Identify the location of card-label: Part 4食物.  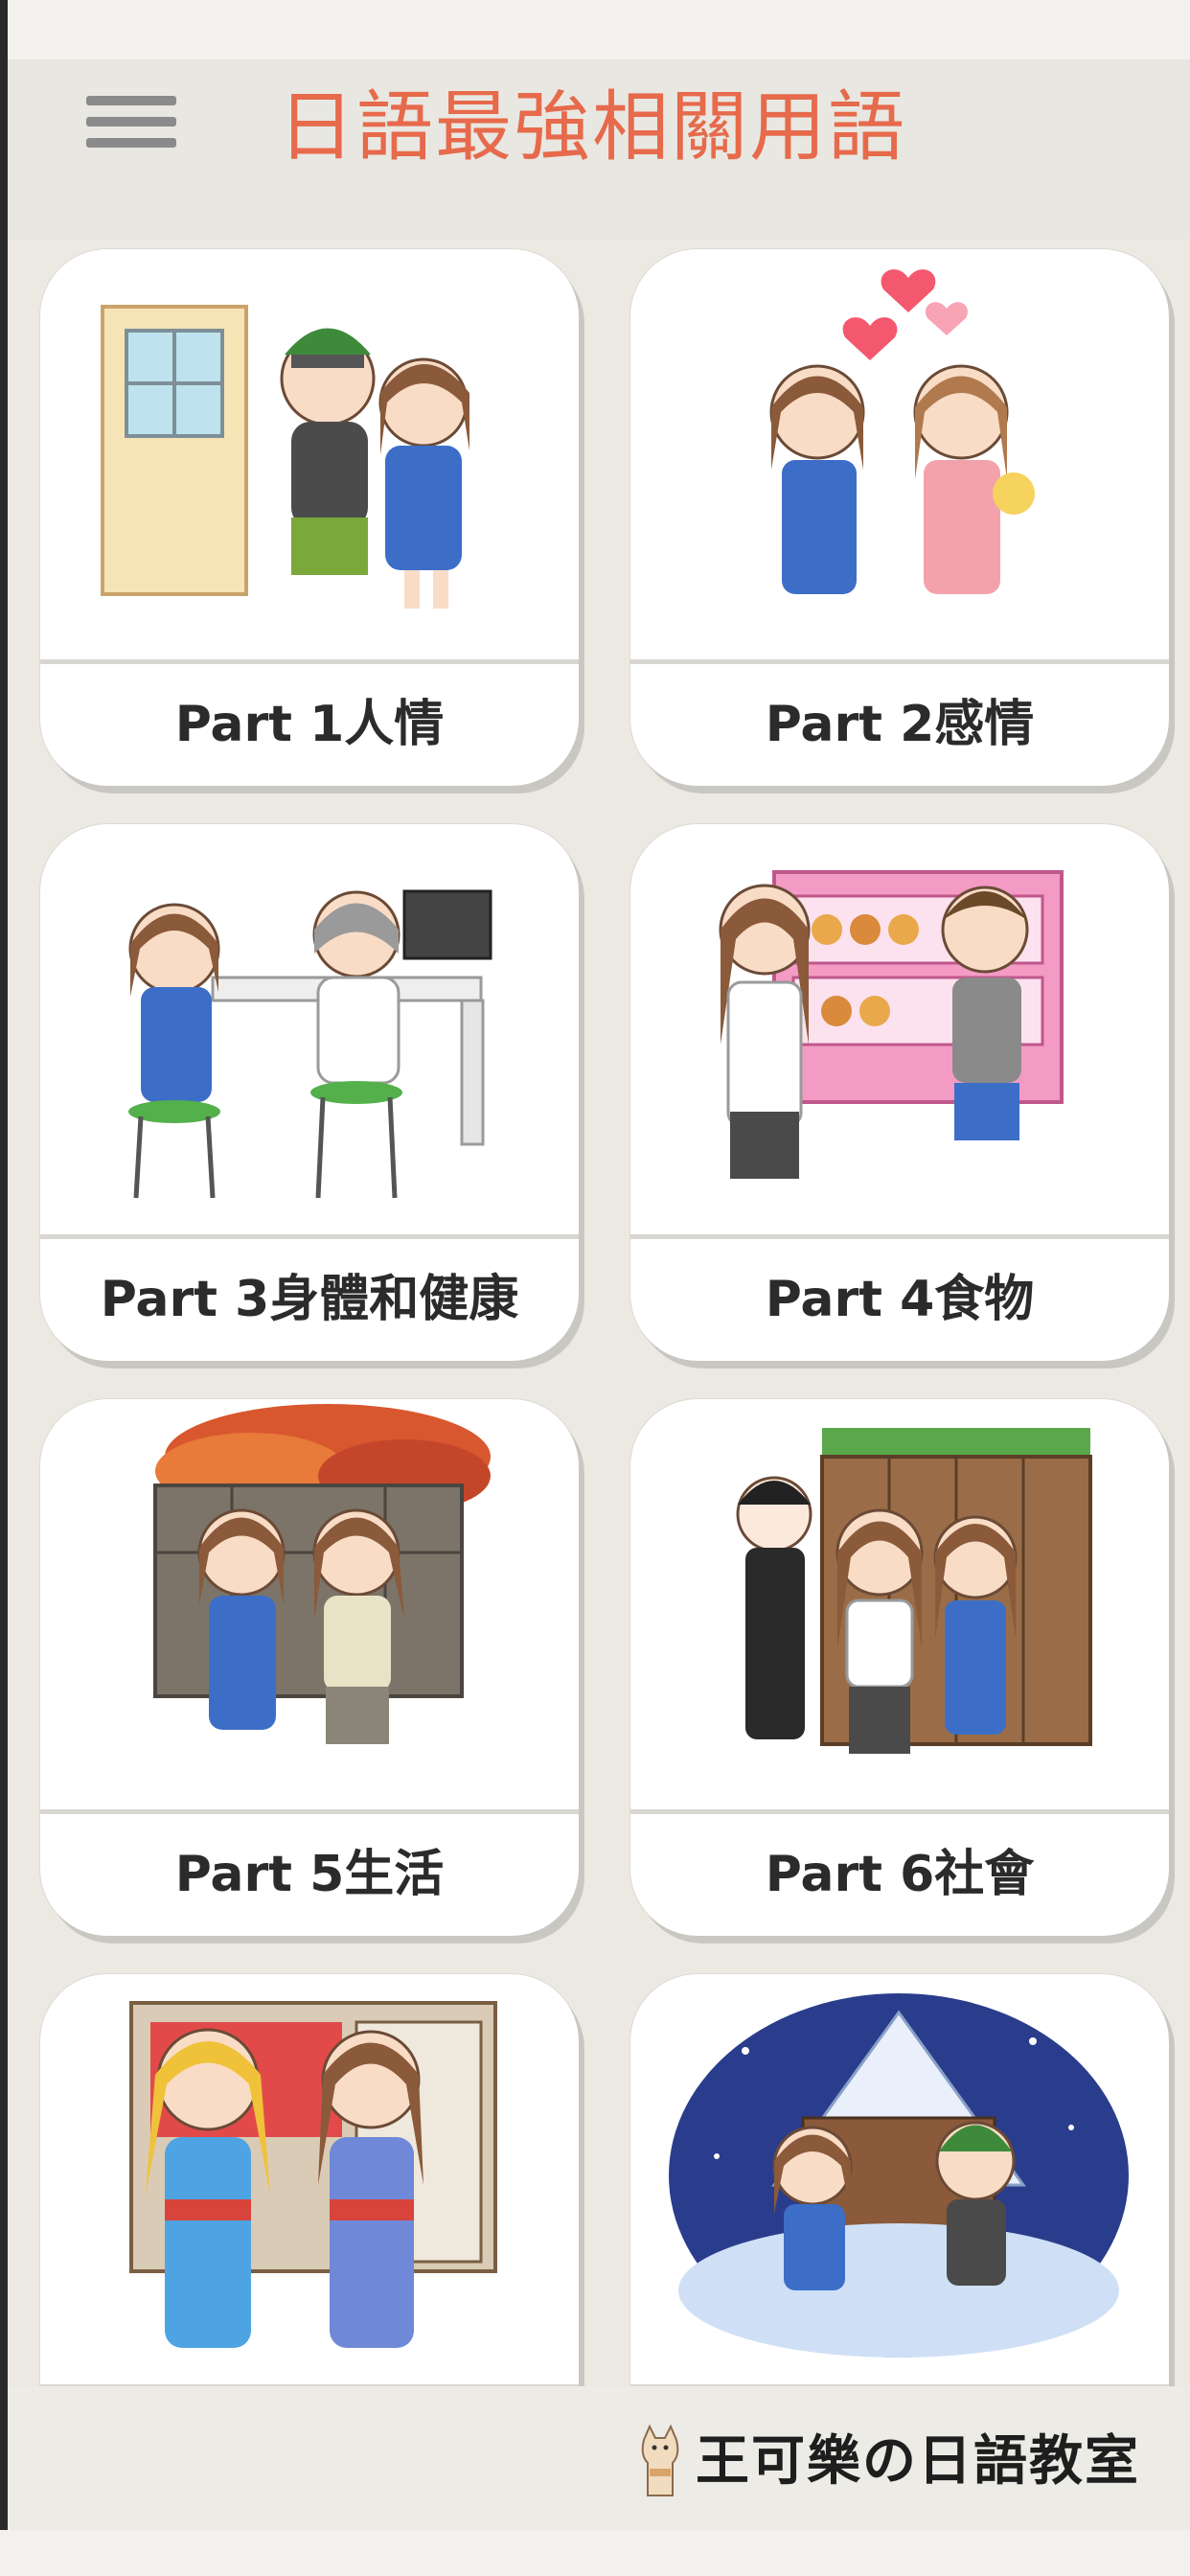
(900, 1299).